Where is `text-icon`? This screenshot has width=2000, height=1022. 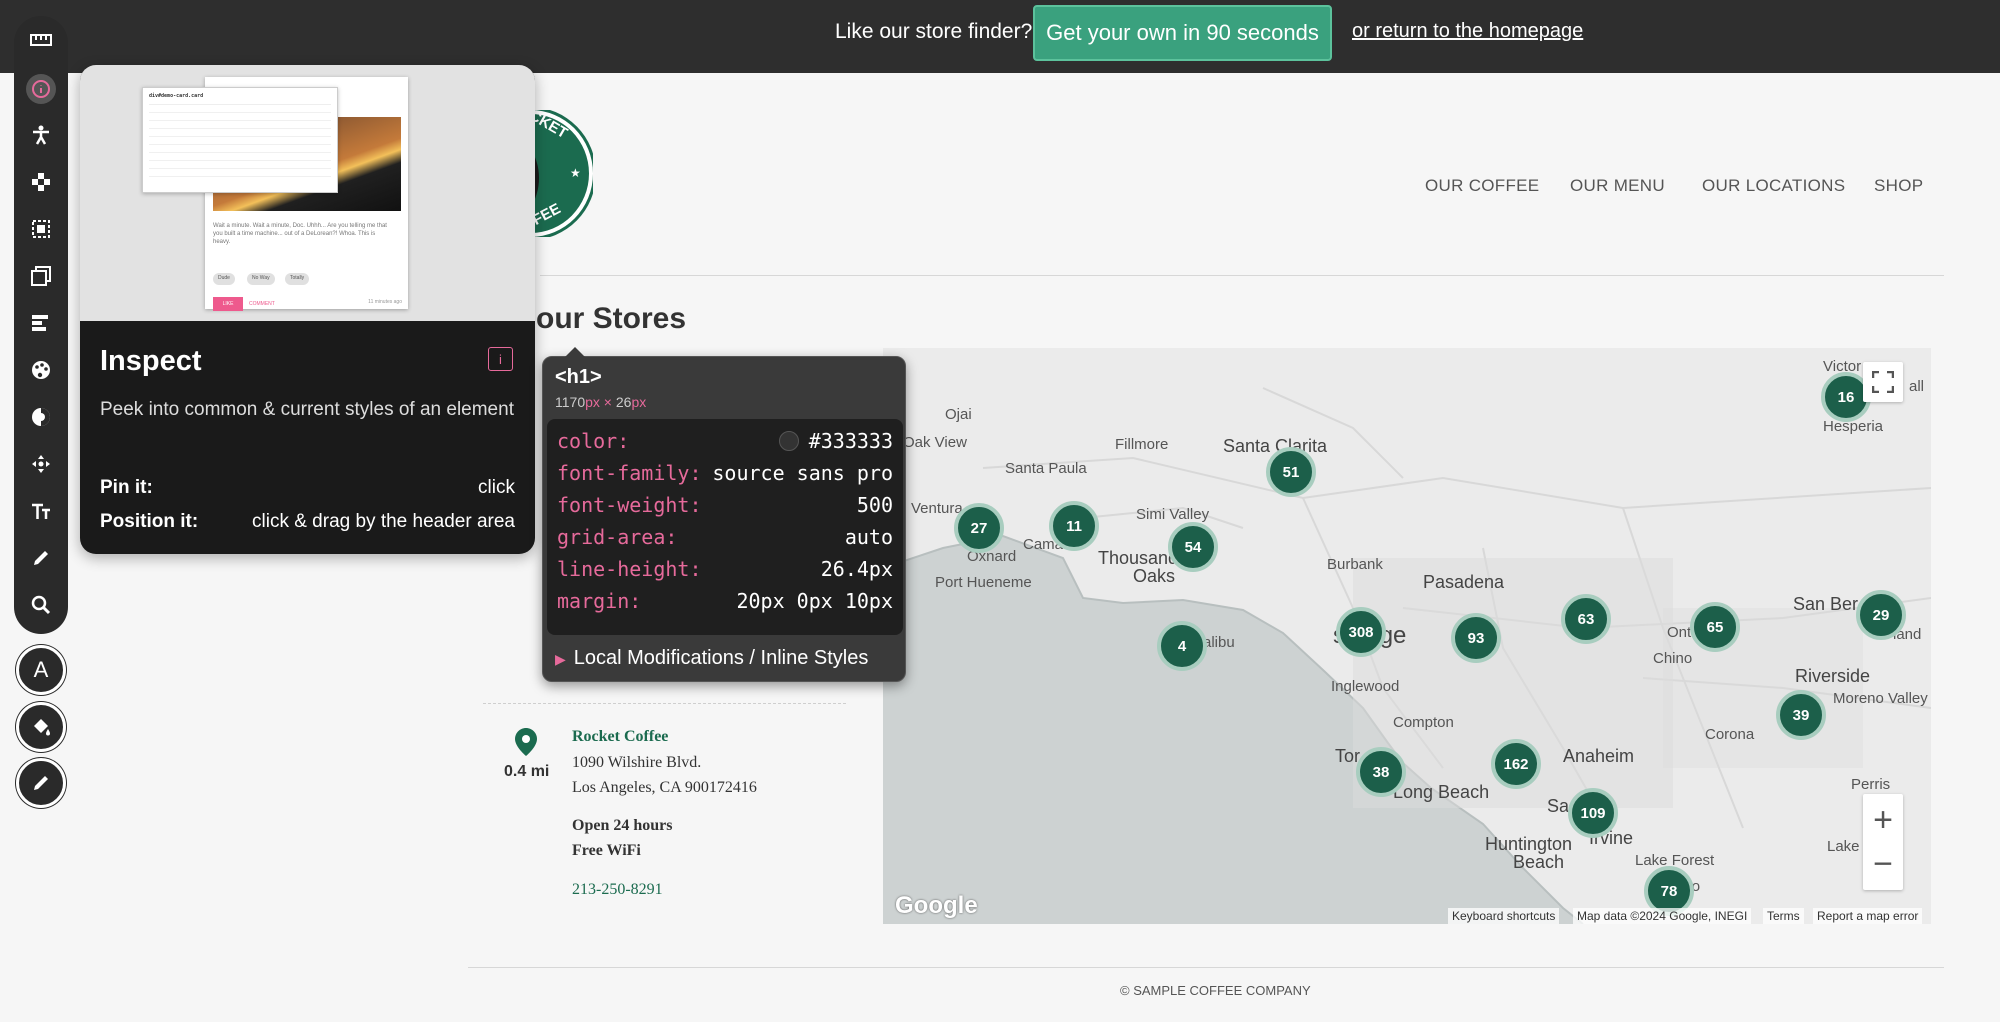
text-icon is located at coordinates (41, 511).